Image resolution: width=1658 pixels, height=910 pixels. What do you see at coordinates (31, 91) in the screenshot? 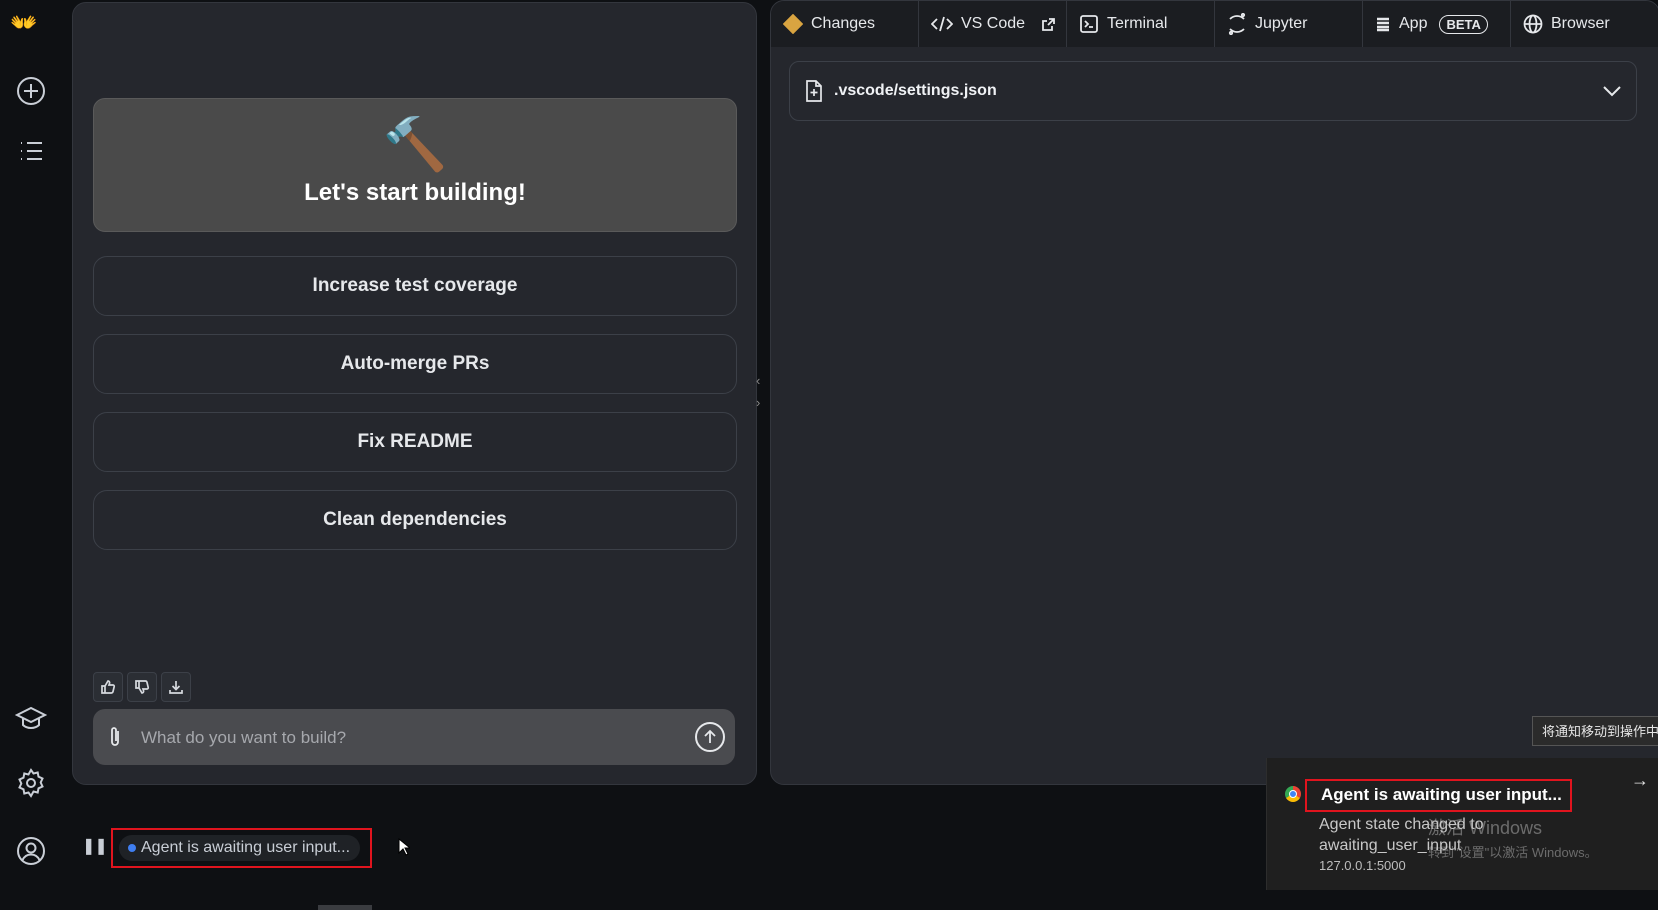
I see `new-project-icon` at bounding box center [31, 91].